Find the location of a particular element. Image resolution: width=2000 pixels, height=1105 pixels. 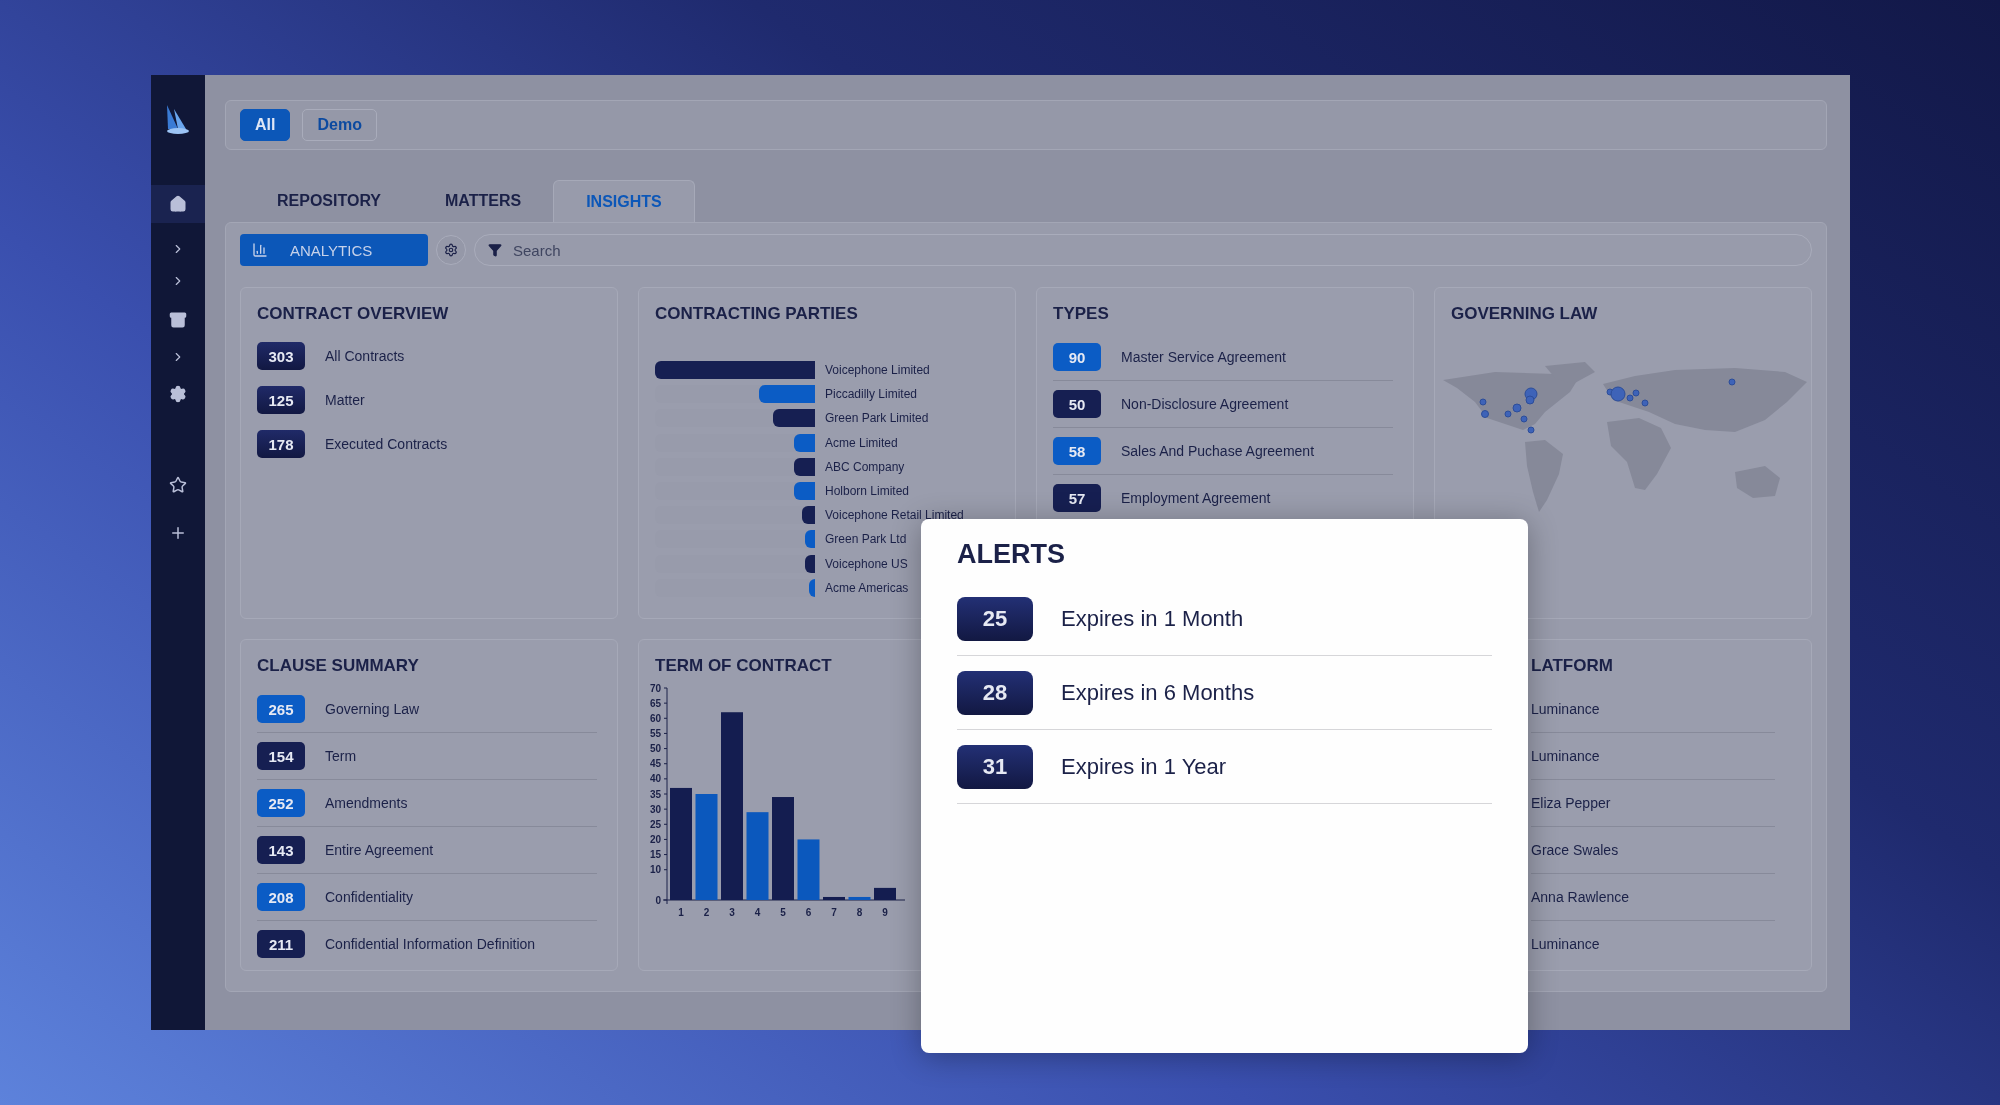

axis-tick-label: 50 is located at coordinates (655, 749).